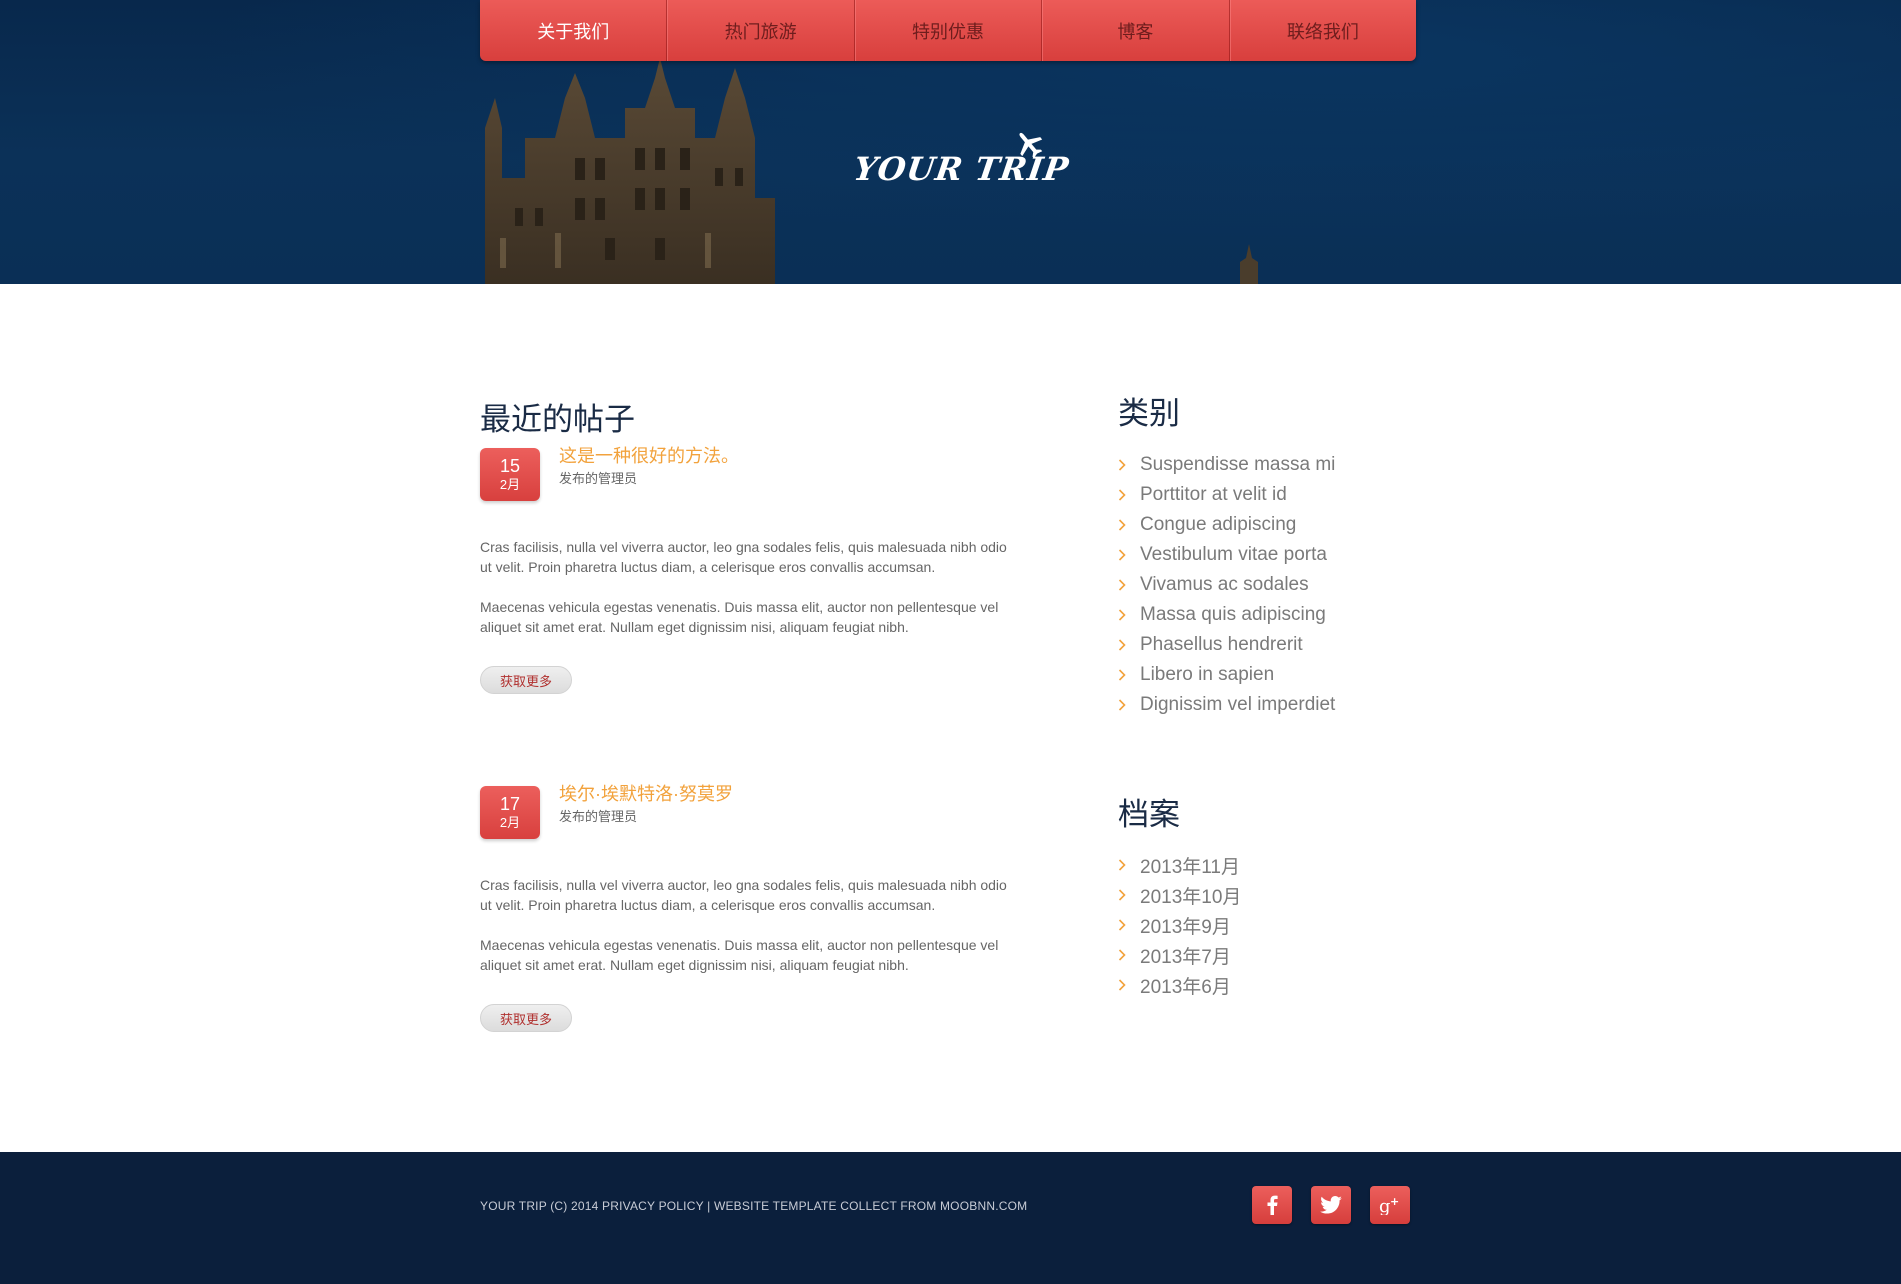  I want to click on archive-link-label: 2013年11月, so click(1190, 867).